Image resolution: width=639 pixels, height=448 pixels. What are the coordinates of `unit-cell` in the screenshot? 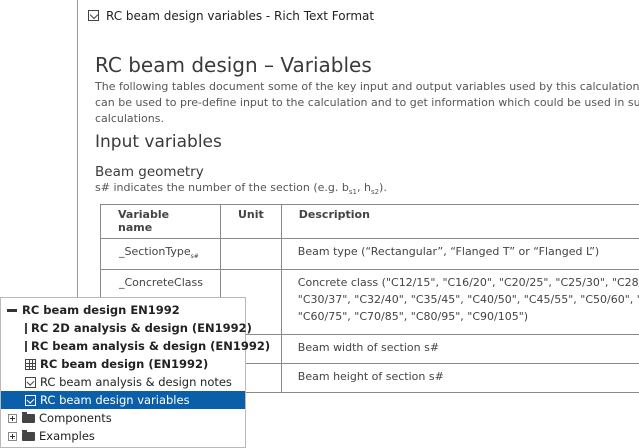 It's located at (251, 254).